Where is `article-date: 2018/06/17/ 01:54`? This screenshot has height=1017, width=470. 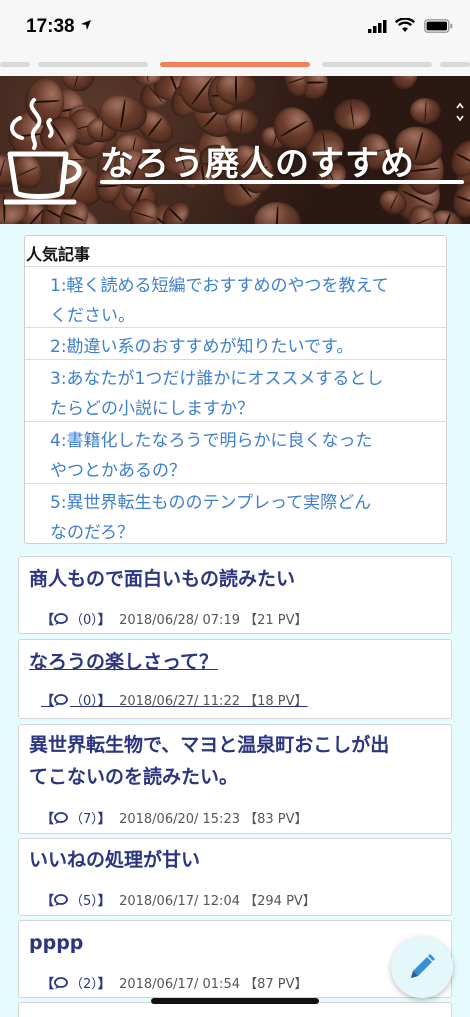
article-date: 2018/06/17/ 01:54 is located at coordinates (179, 984).